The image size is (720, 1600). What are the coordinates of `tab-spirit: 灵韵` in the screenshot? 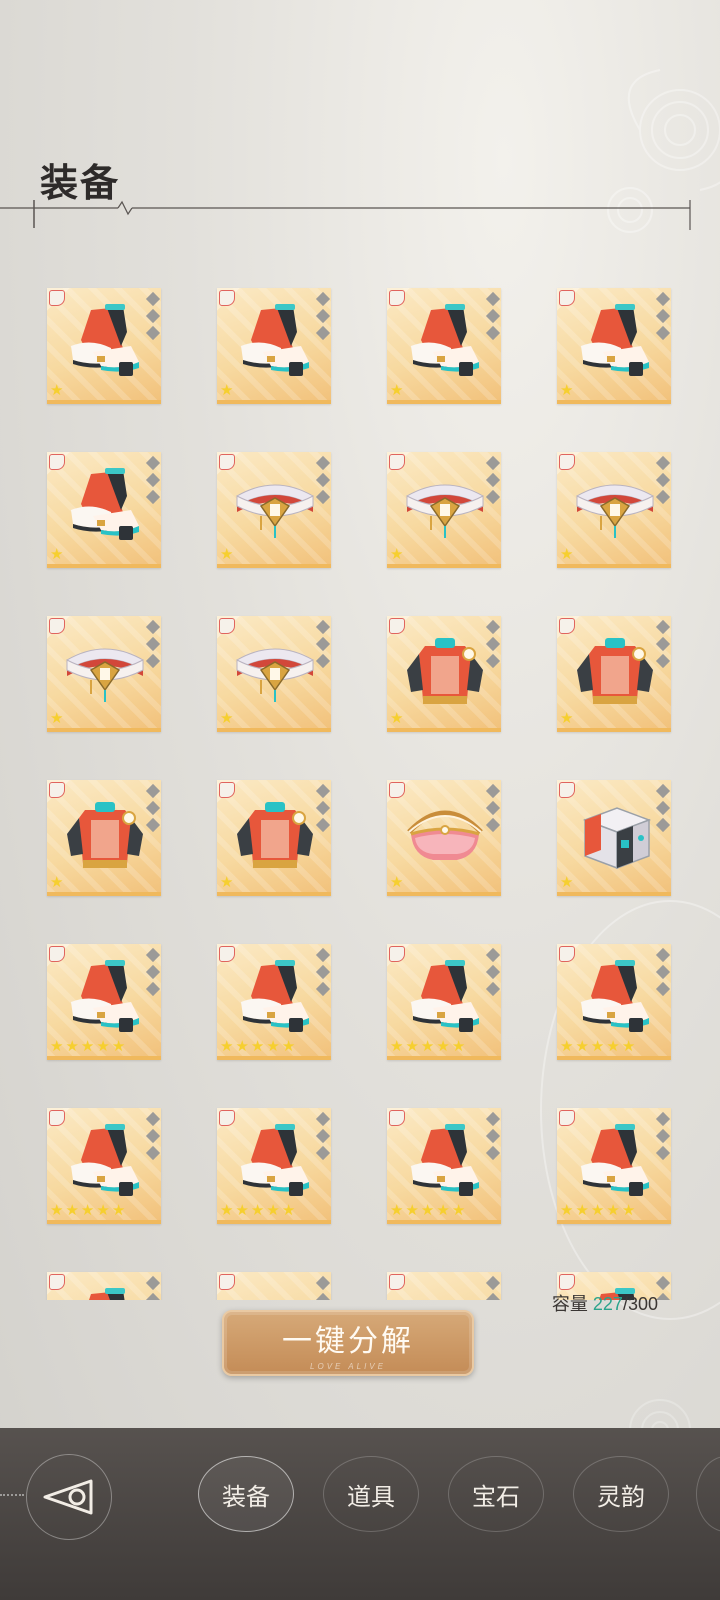 It's located at (621, 1494).